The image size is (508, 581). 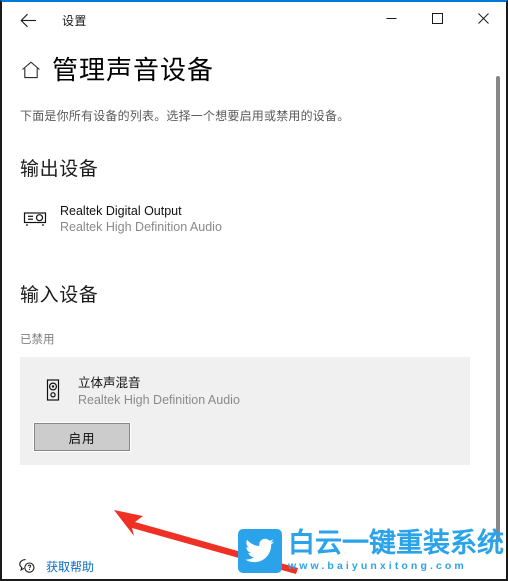 I want to click on back-button, so click(x=28, y=20).